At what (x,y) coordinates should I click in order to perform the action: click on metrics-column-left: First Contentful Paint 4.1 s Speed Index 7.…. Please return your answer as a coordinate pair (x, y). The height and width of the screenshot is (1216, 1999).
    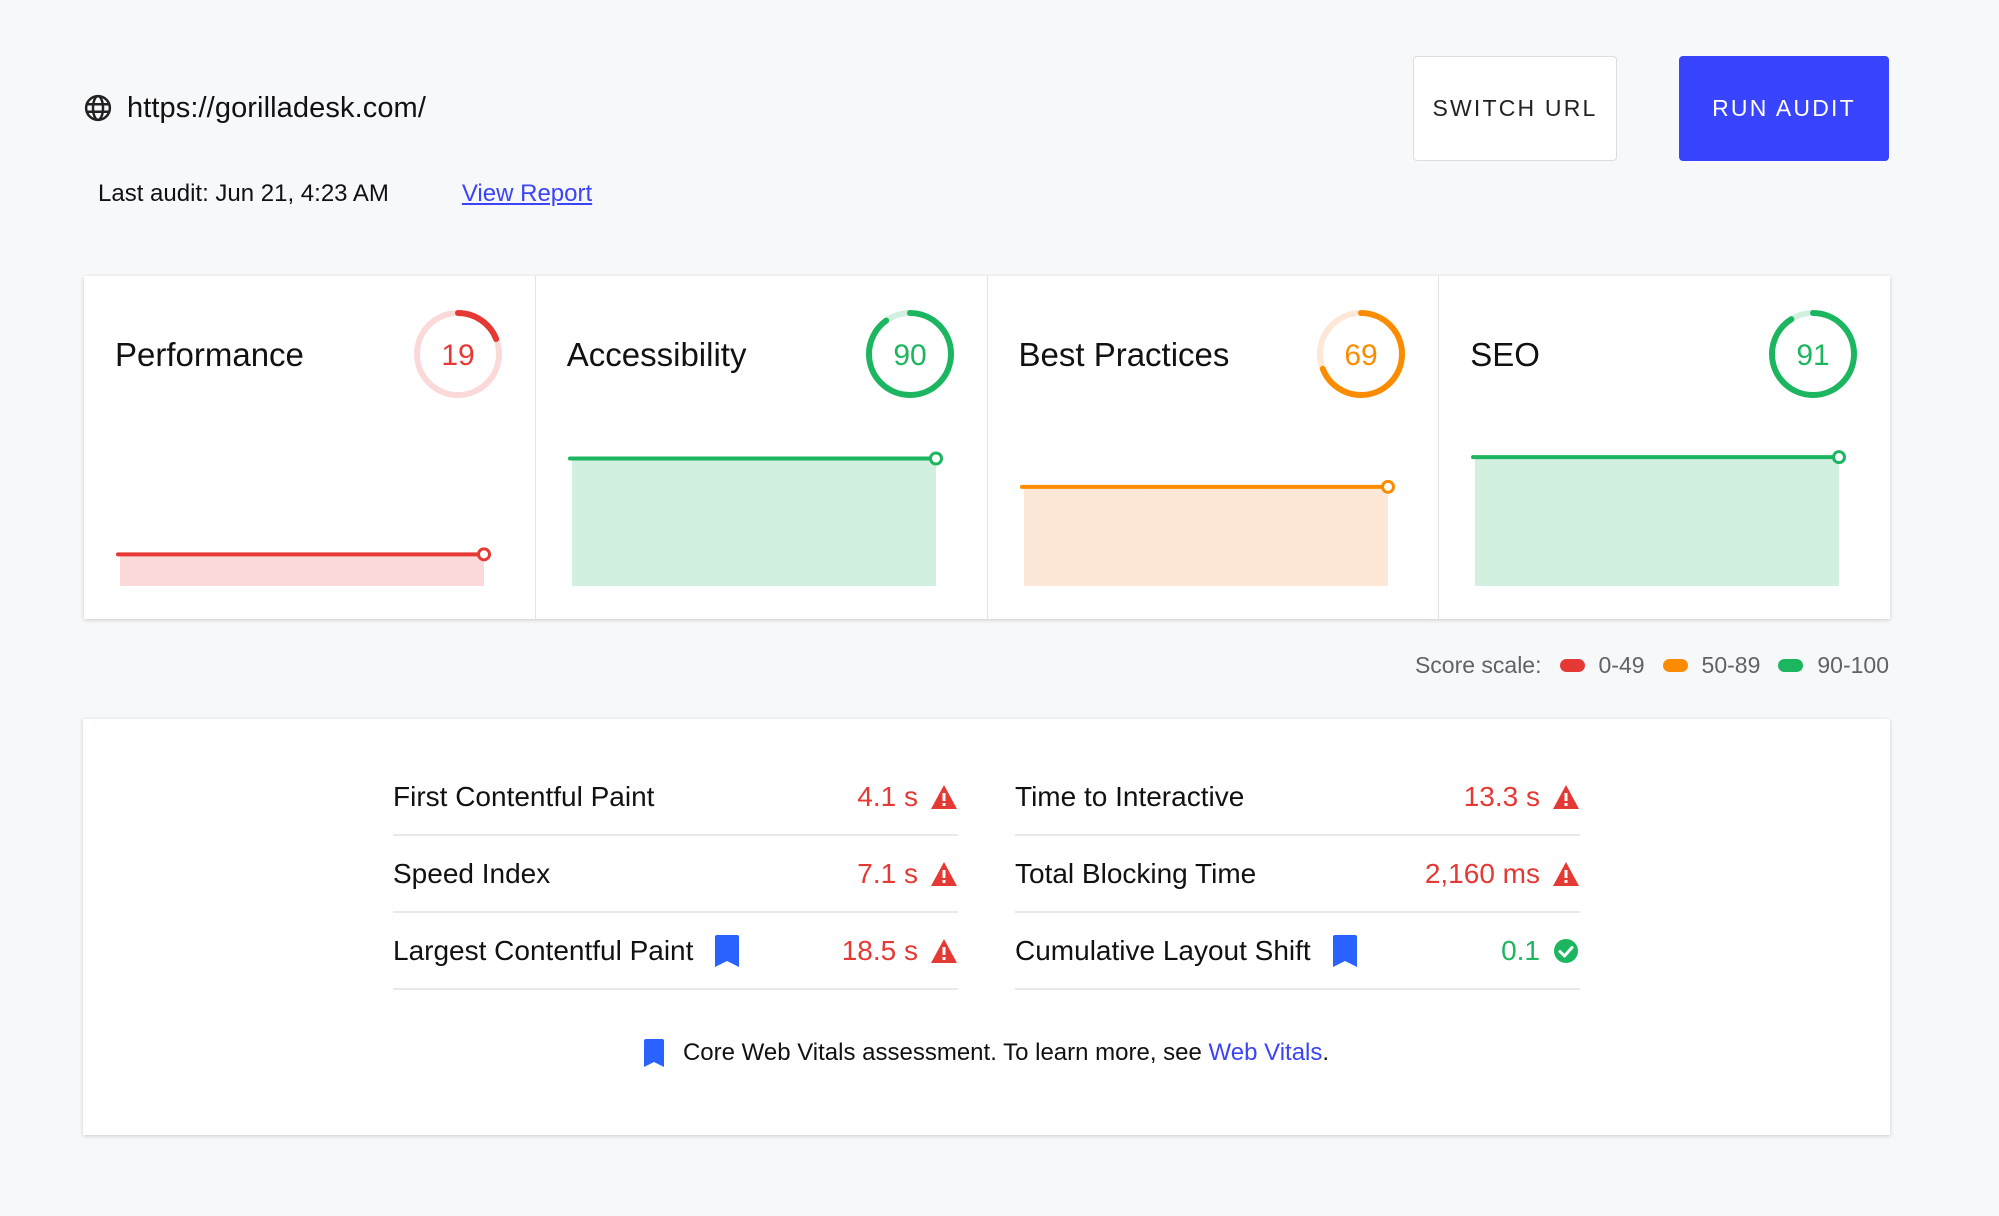
    Looking at the image, I should click on (675, 875).